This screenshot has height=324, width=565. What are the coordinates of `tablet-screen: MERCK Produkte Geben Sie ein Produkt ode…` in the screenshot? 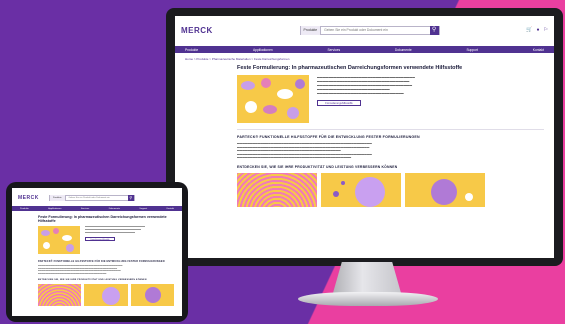 It's located at (97, 252).